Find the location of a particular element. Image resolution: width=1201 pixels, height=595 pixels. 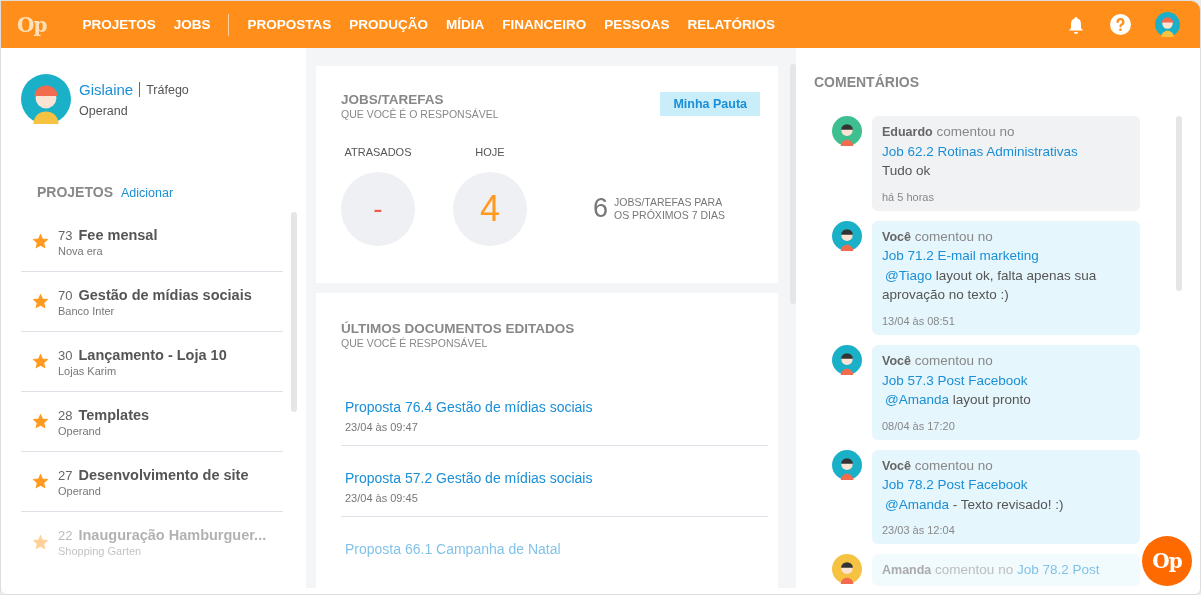

add-link: Adicionar is located at coordinates (147, 193).